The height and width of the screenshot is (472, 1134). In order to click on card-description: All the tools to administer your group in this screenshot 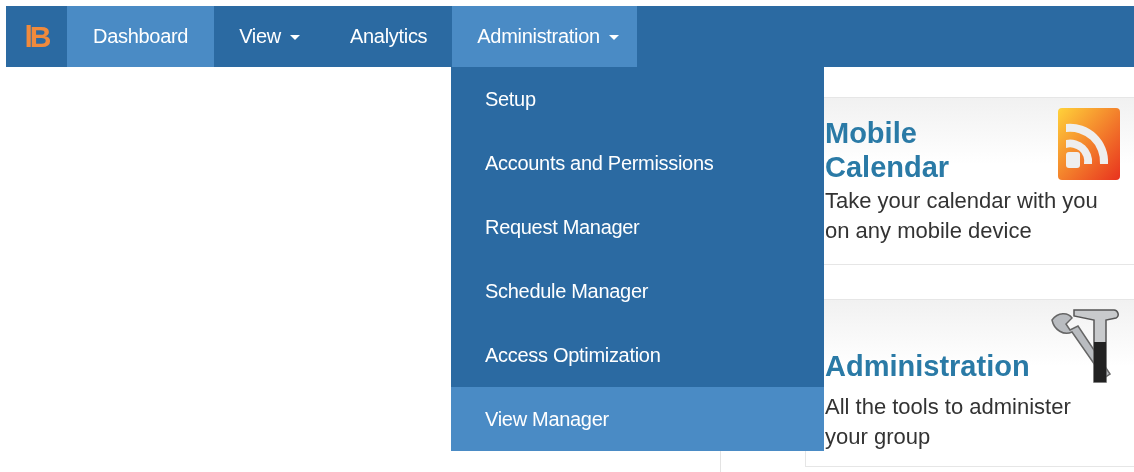, I will do `click(948, 422)`.